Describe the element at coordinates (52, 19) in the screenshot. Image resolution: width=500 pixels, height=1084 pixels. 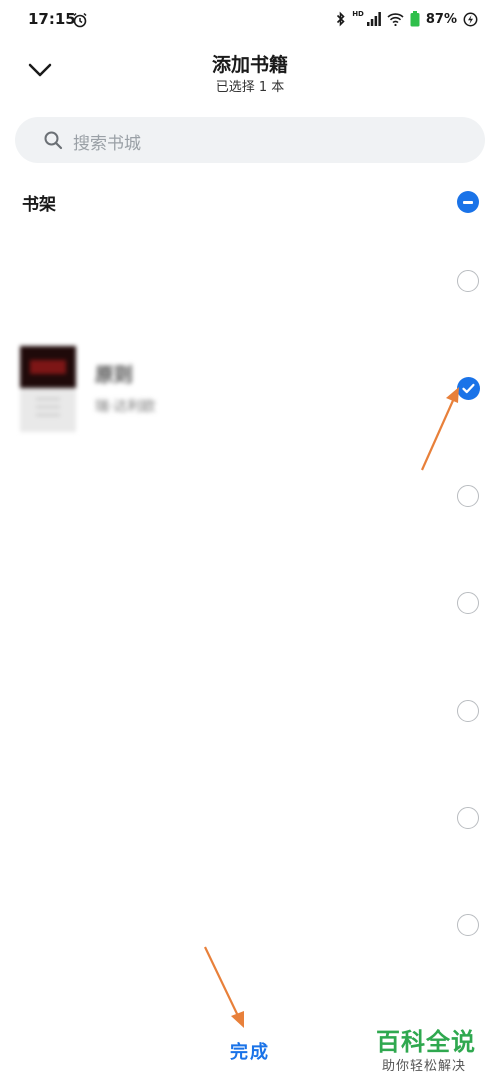
I see `status-time: 17:15` at that location.